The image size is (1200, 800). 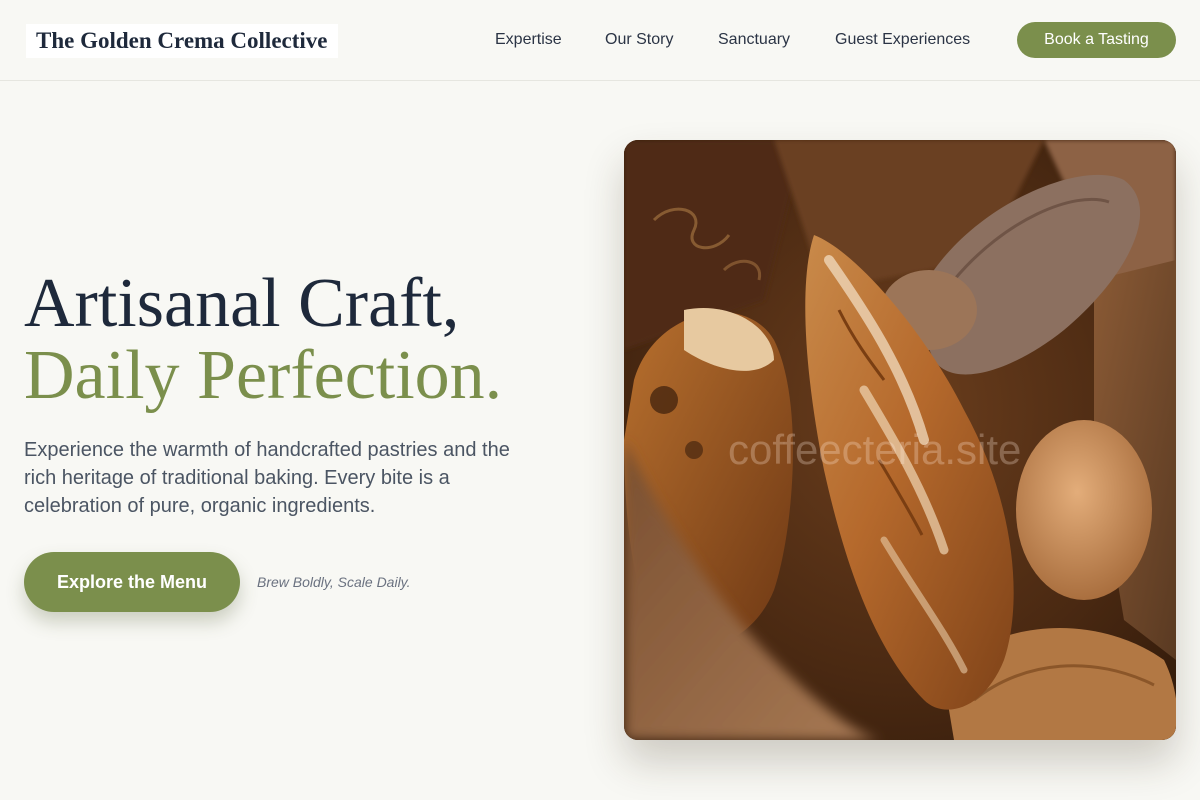 I want to click on hero-title-line-2: Daily Perfection., so click(x=263, y=375).